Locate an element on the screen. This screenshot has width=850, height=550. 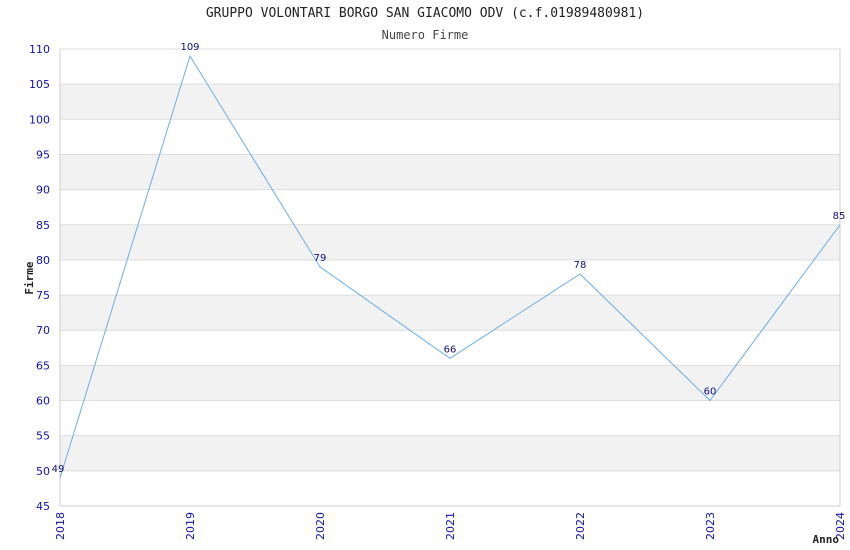
y-axis-title: Firme is located at coordinates (29, 277).